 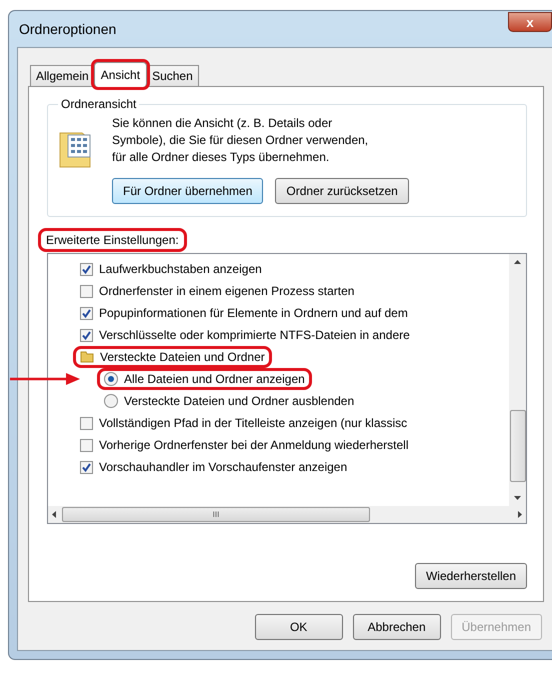 What do you see at coordinates (229, 401) in the screenshot?
I see `tree-item: Versteckte Dateien und Ordner ausblenden` at bounding box center [229, 401].